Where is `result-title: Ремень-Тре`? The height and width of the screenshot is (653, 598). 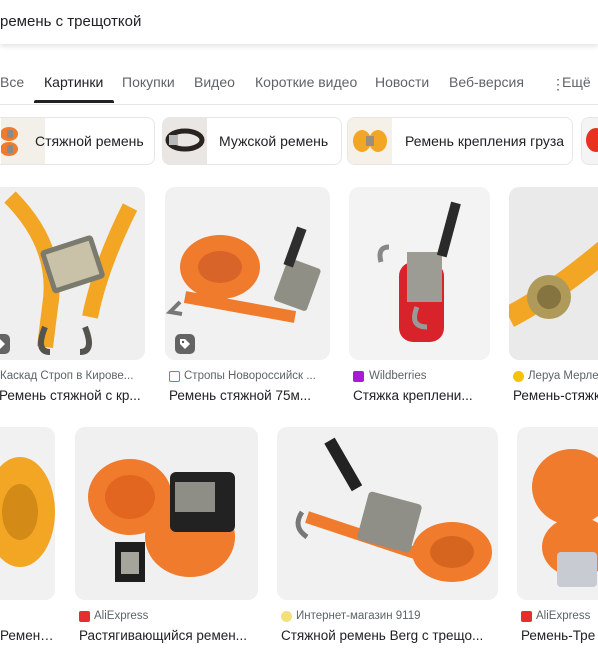 result-title: Ремень-Тре is located at coordinates (559, 635).